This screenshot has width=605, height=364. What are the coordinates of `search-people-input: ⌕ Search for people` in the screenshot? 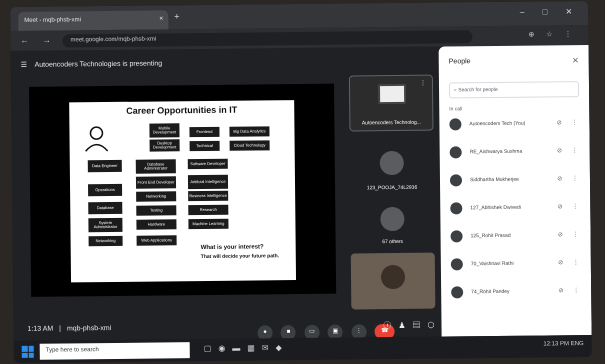 It's located at (514, 90).